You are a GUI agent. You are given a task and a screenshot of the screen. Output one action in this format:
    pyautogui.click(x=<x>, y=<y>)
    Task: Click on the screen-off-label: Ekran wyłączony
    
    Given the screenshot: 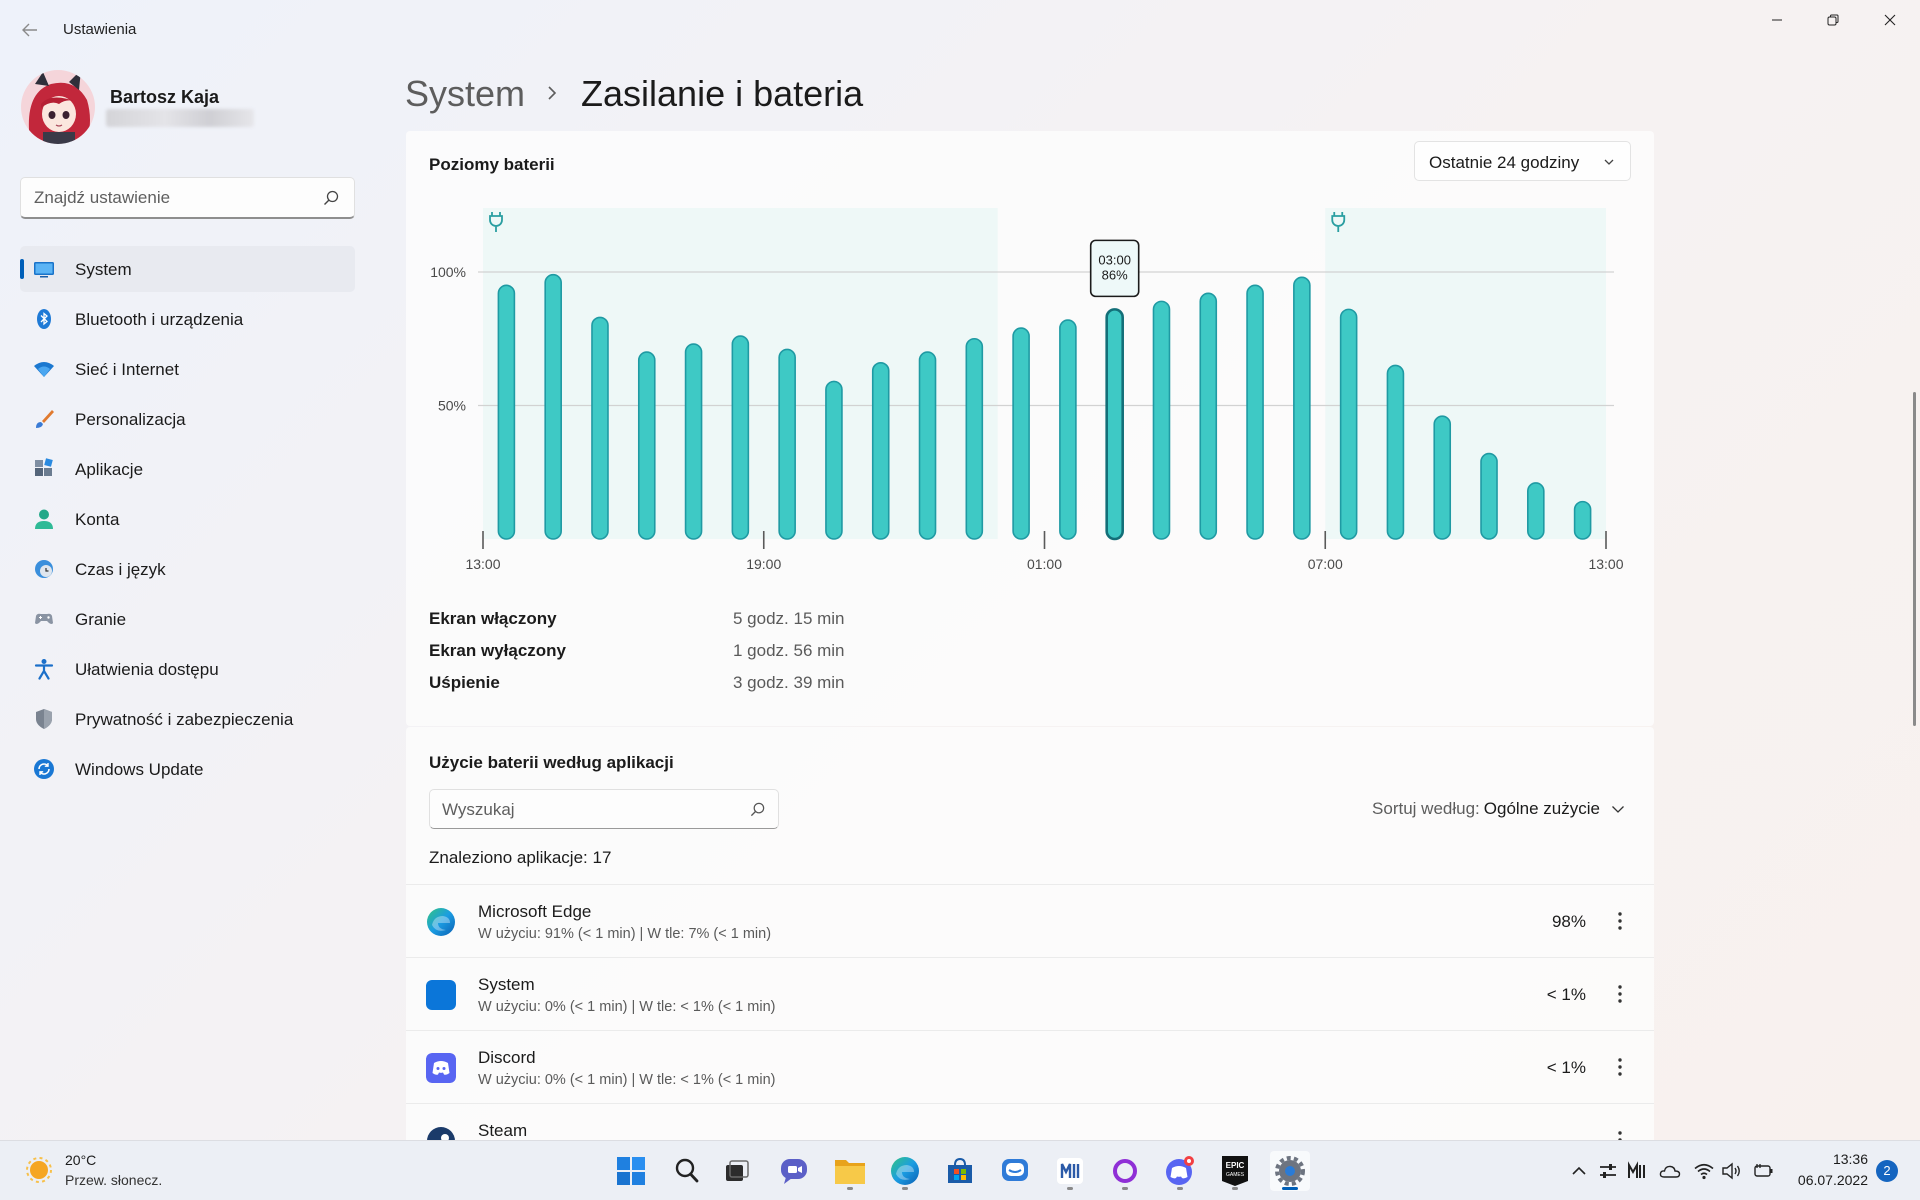 What is the action you would take?
    pyautogui.click(x=498, y=650)
    